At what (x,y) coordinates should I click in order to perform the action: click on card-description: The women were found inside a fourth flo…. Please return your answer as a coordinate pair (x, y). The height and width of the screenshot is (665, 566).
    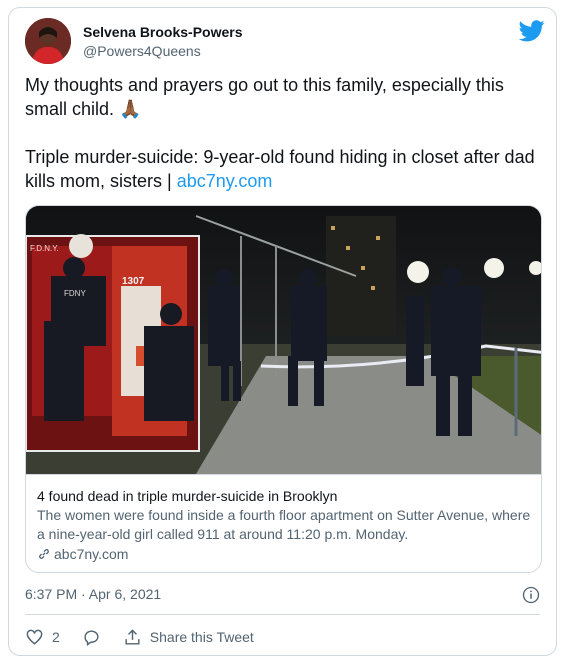
    Looking at the image, I should click on (284, 524).